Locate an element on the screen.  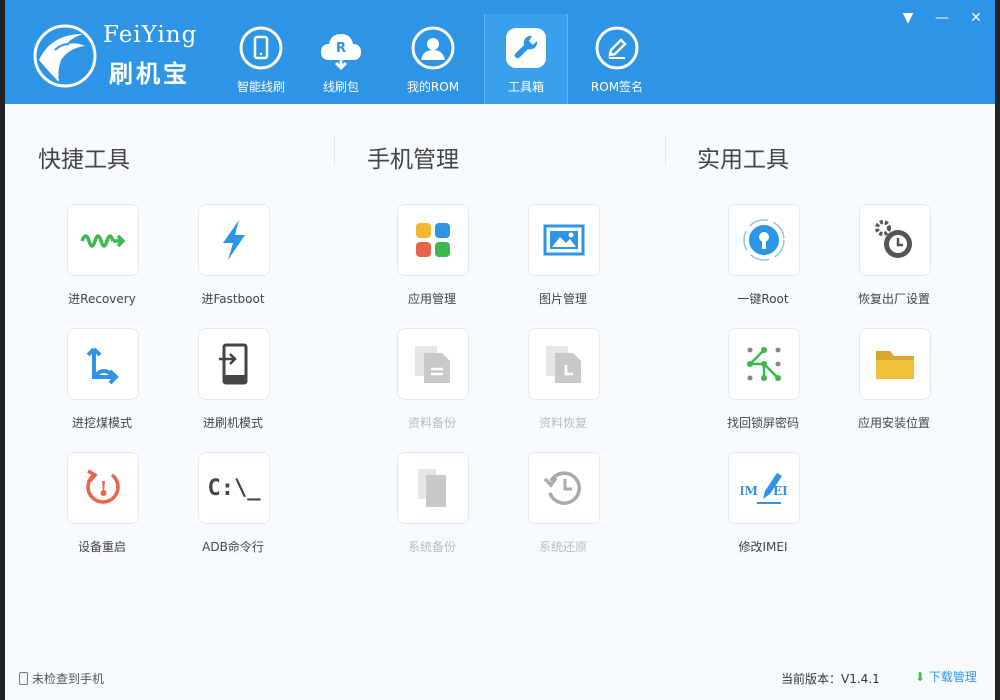
pen-icon is located at coordinates (617, 48).